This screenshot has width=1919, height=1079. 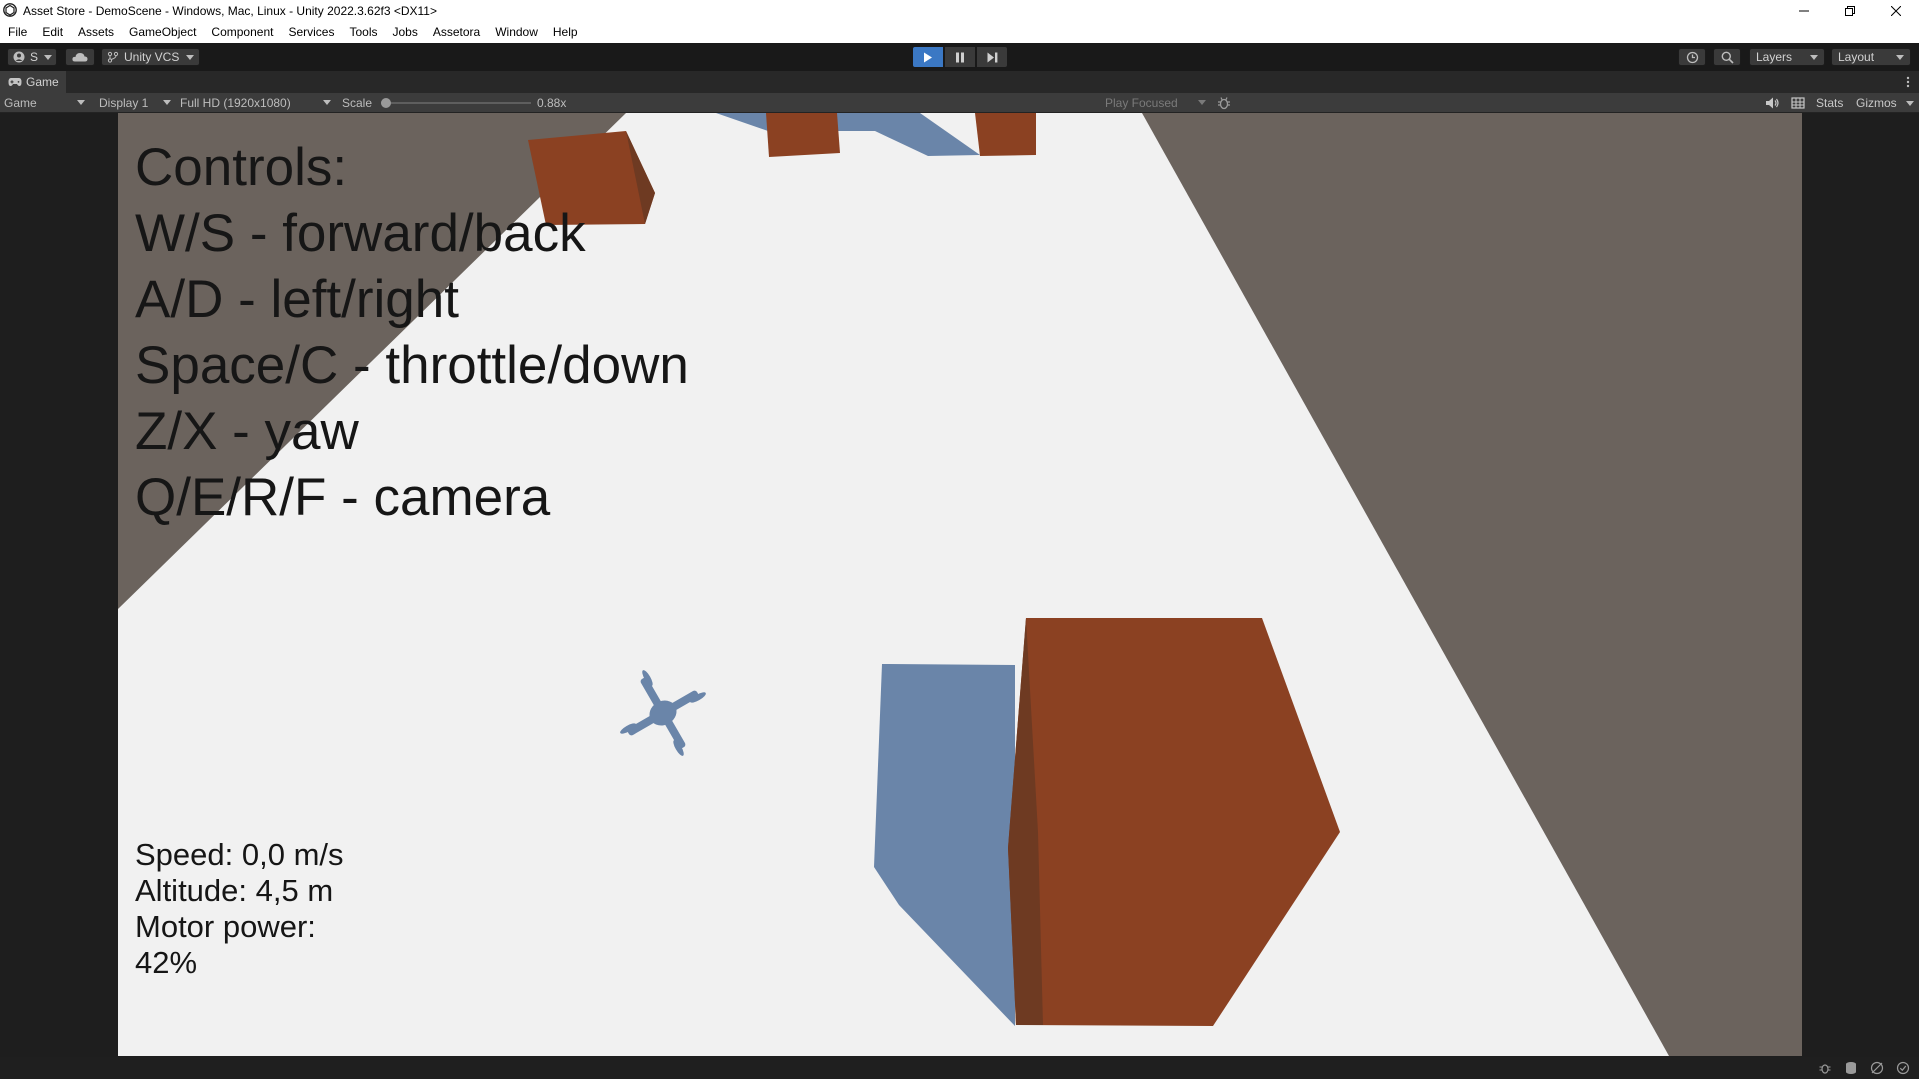 What do you see at coordinates (297, 299) in the screenshot?
I see `hud-control-left-right: A/D - left/right` at bounding box center [297, 299].